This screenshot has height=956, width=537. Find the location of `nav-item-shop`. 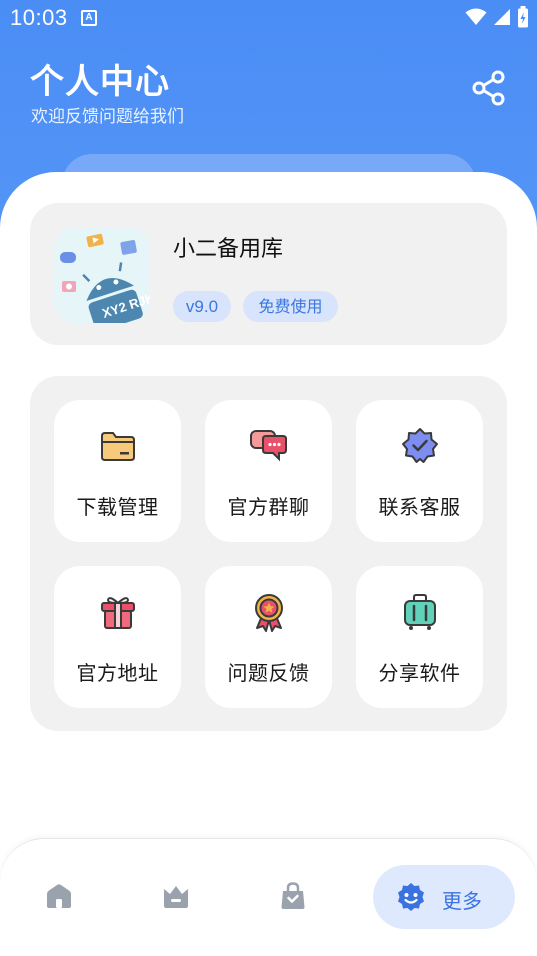

nav-item-shop is located at coordinates (293, 896).